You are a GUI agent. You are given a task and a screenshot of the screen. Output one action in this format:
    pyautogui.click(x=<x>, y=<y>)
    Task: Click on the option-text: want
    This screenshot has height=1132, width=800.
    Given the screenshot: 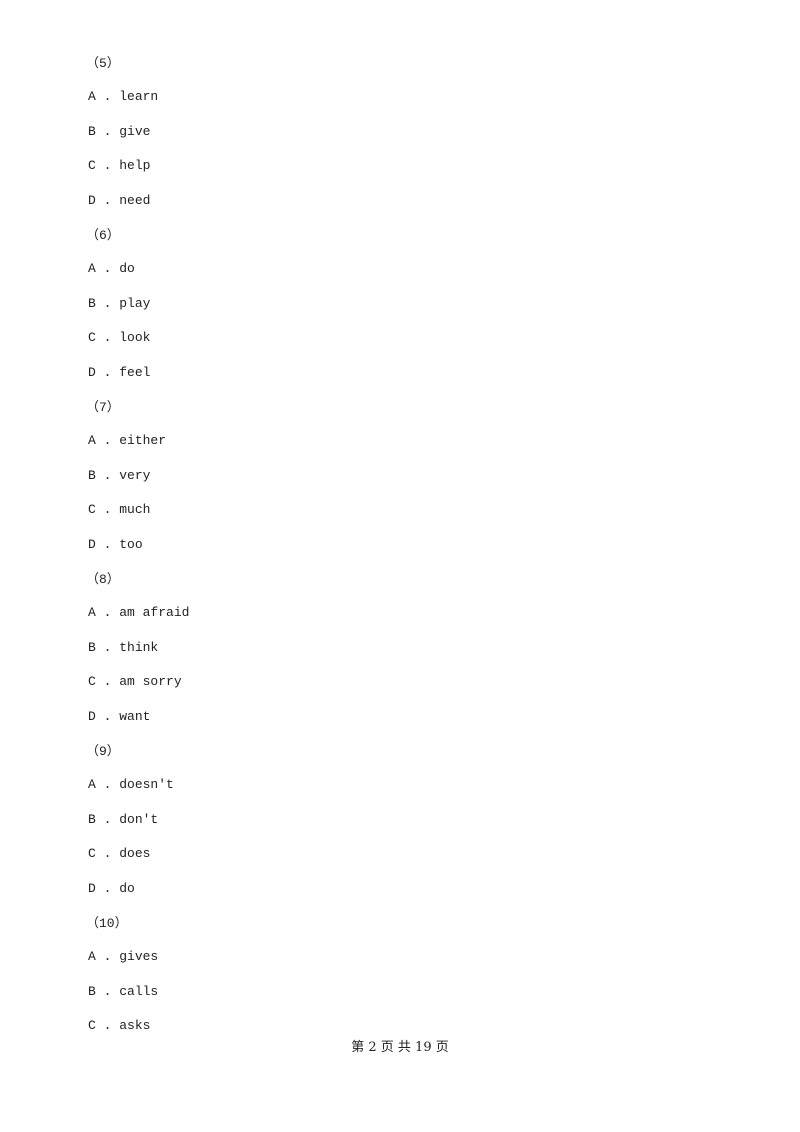 What is the action you would take?
    pyautogui.click(x=135, y=716)
    